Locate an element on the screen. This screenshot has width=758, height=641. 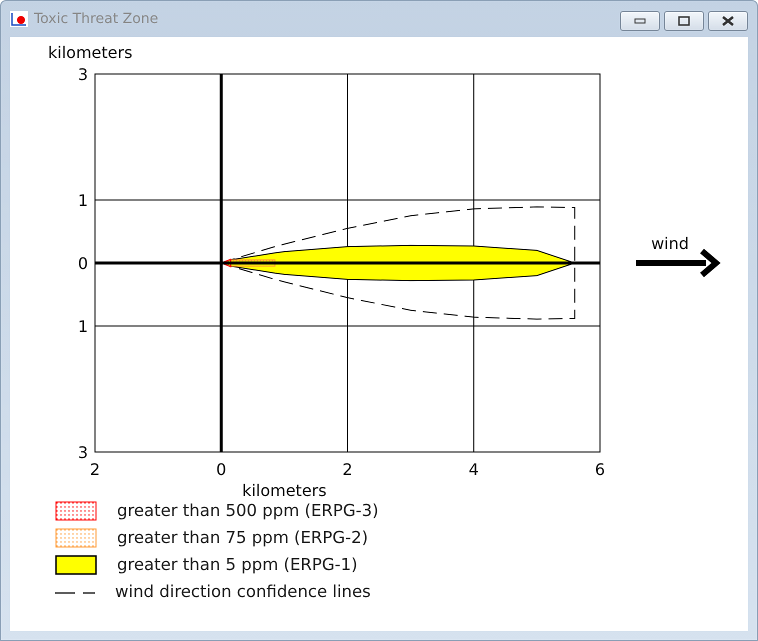
restore-icon is located at coordinates (684, 21).